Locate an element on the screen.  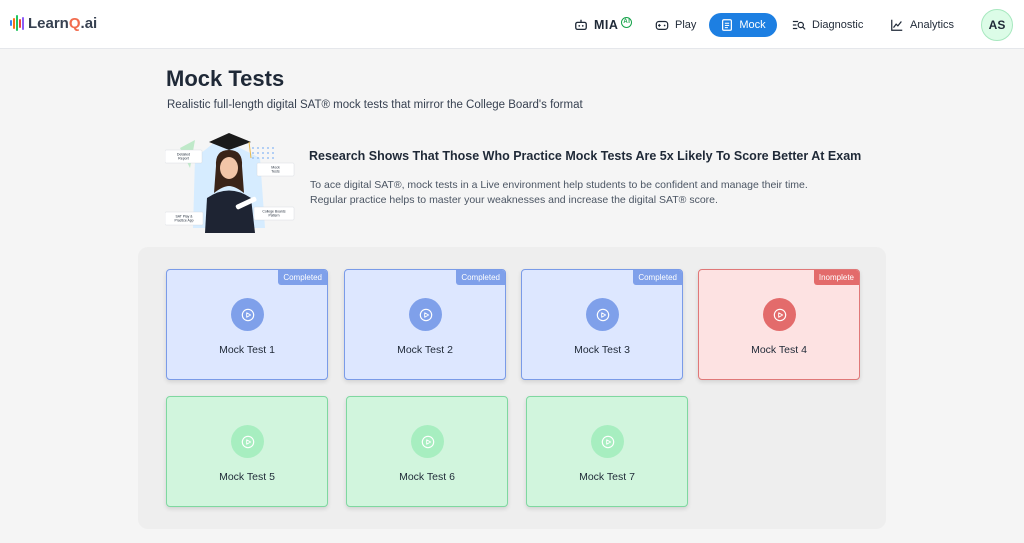
nav-diagnostic: Diagnostic is located at coordinates (827, 25).